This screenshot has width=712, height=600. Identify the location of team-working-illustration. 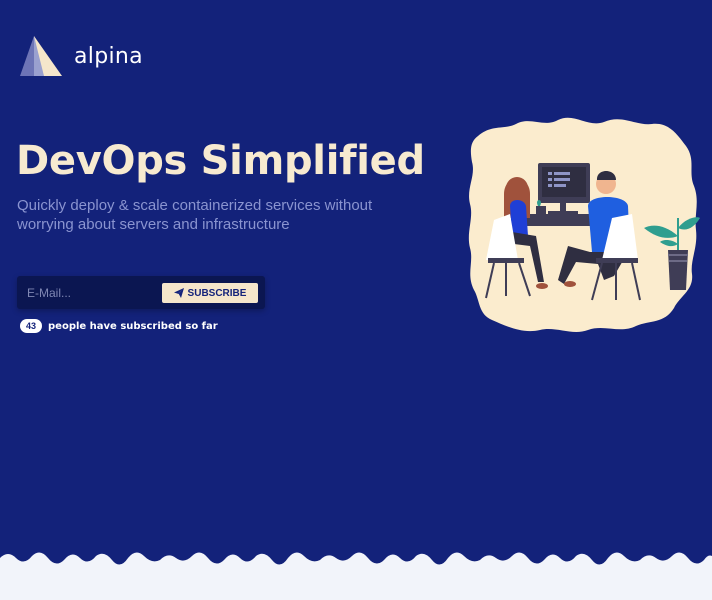
(584, 224).